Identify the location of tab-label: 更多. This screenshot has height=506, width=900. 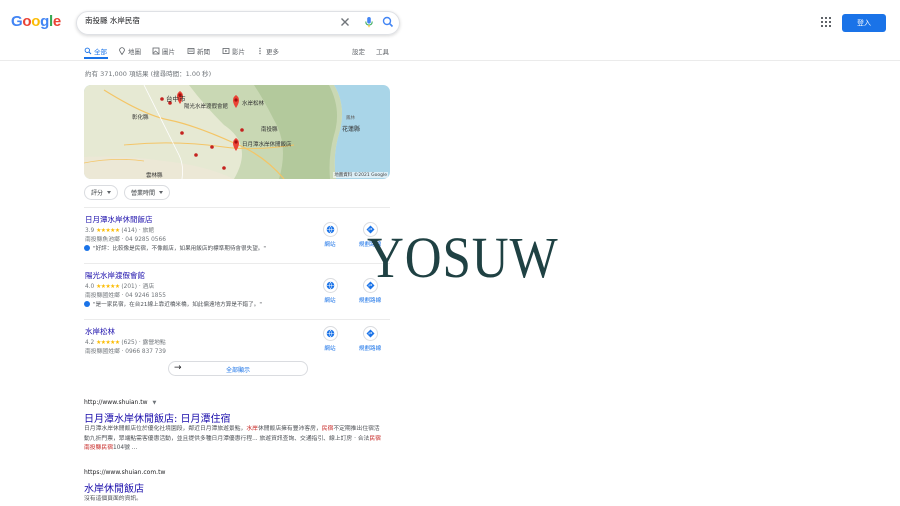
(272, 52).